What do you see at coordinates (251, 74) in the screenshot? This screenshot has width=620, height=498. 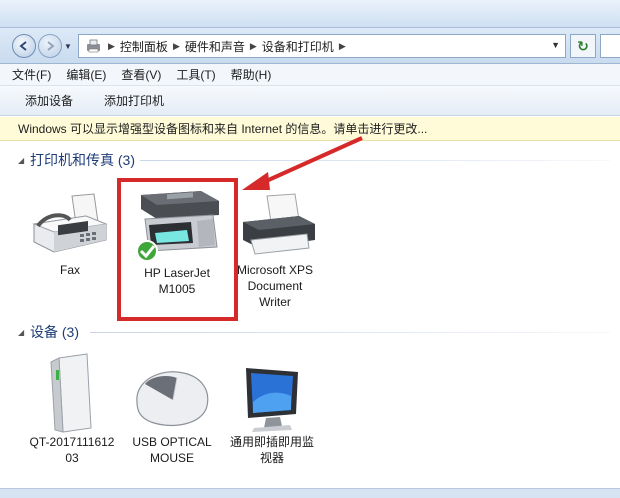 I see `menu-help: 帮助(H)` at bounding box center [251, 74].